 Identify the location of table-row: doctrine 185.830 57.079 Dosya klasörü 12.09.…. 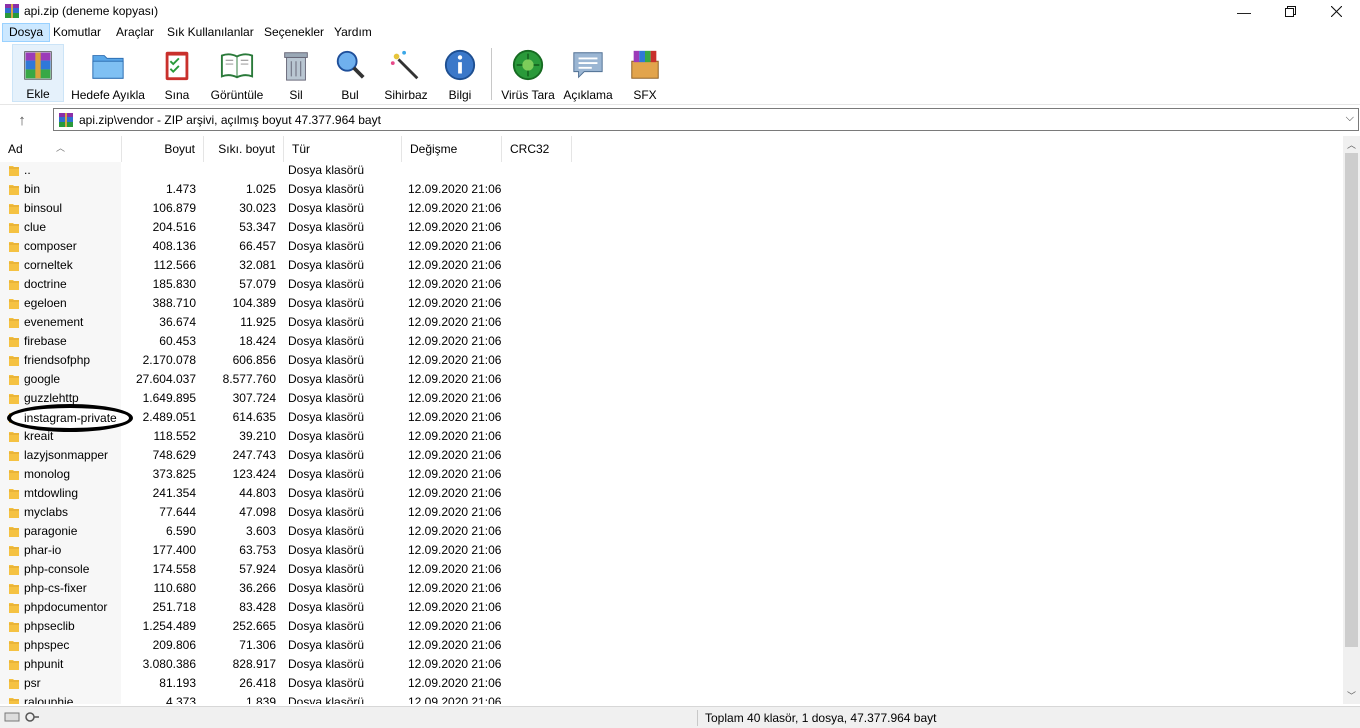
(671, 284).